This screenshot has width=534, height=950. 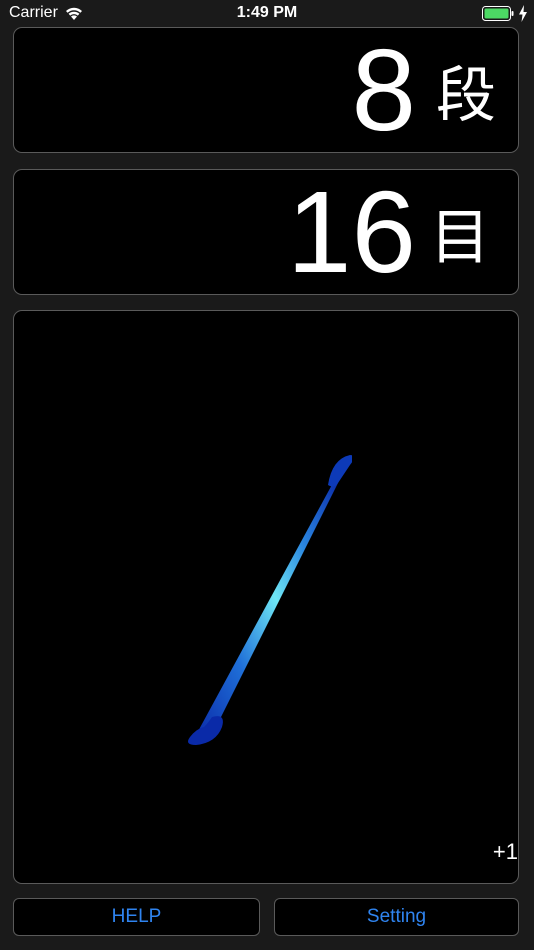 What do you see at coordinates (136, 917) in the screenshot?
I see `help-button: HELP` at bounding box center [136, 917].